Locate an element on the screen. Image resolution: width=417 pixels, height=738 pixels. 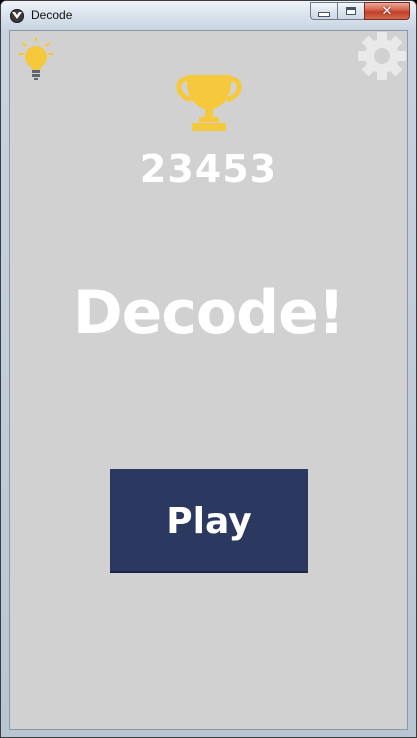
play-button-label: Play is located at coordinates (209, 521).